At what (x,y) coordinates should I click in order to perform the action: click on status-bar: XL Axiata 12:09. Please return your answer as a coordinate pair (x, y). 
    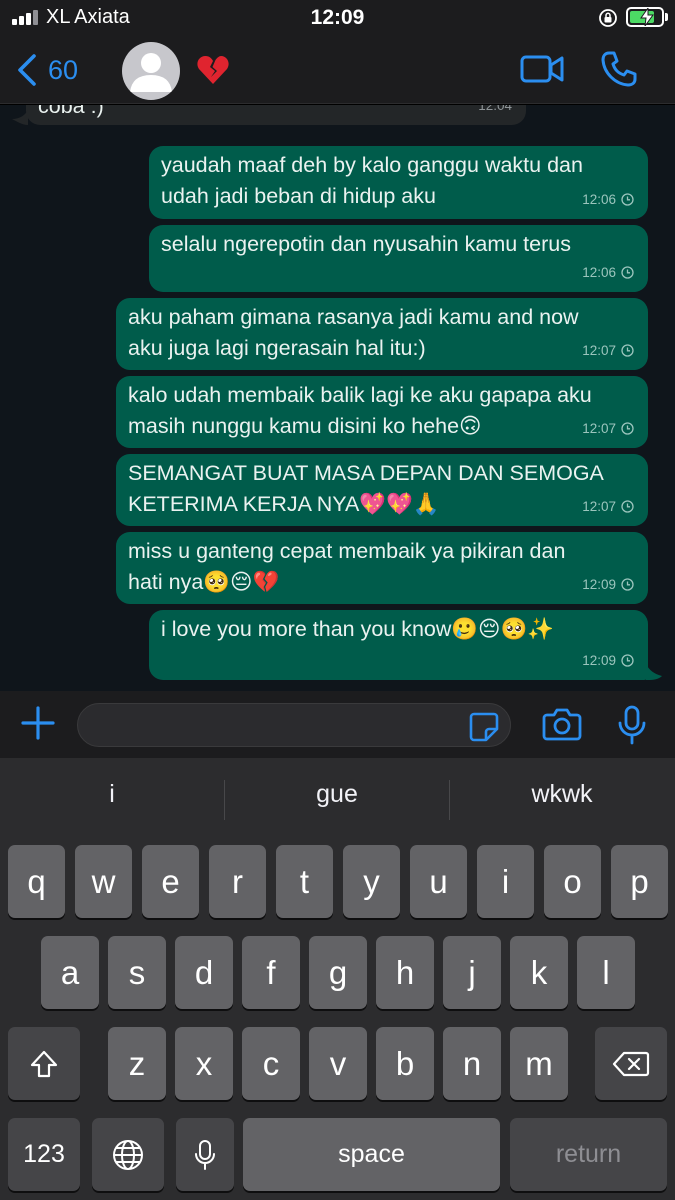
    Looking at the image, I should click on (337, 18).